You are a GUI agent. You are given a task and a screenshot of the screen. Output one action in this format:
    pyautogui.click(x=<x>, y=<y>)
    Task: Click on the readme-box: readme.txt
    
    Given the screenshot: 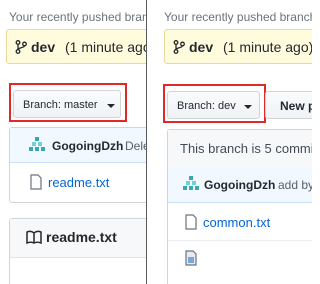 What is the action you would take?
    pyautogui.click(x=77, y=251)
    